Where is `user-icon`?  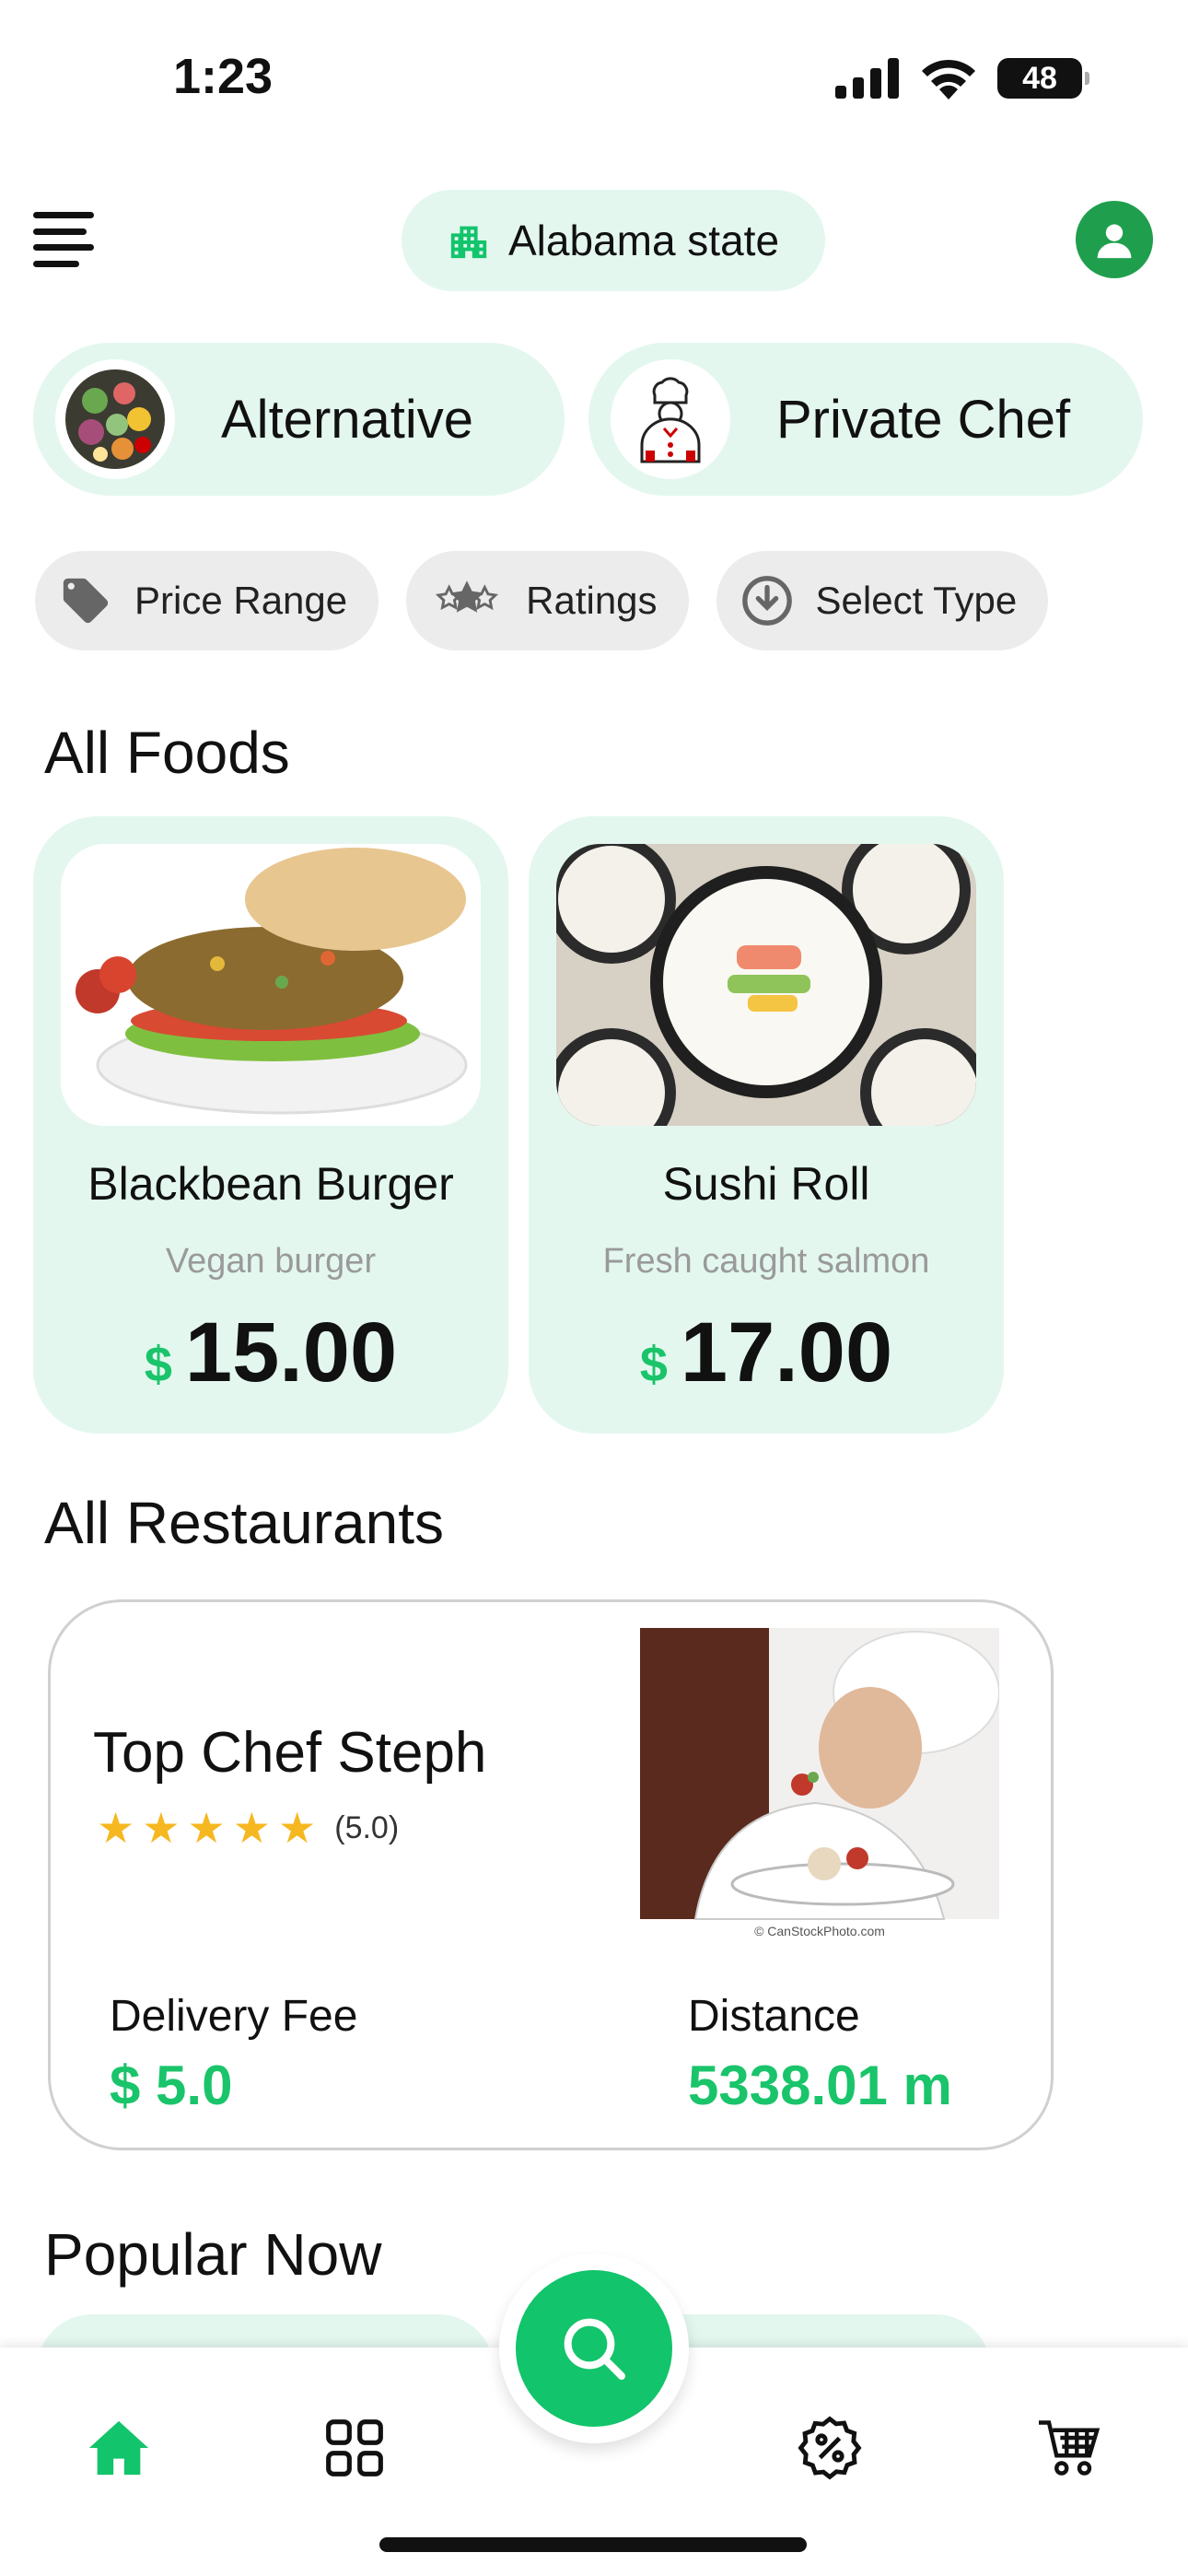
user-icon is located at coordinates (1114, 241).